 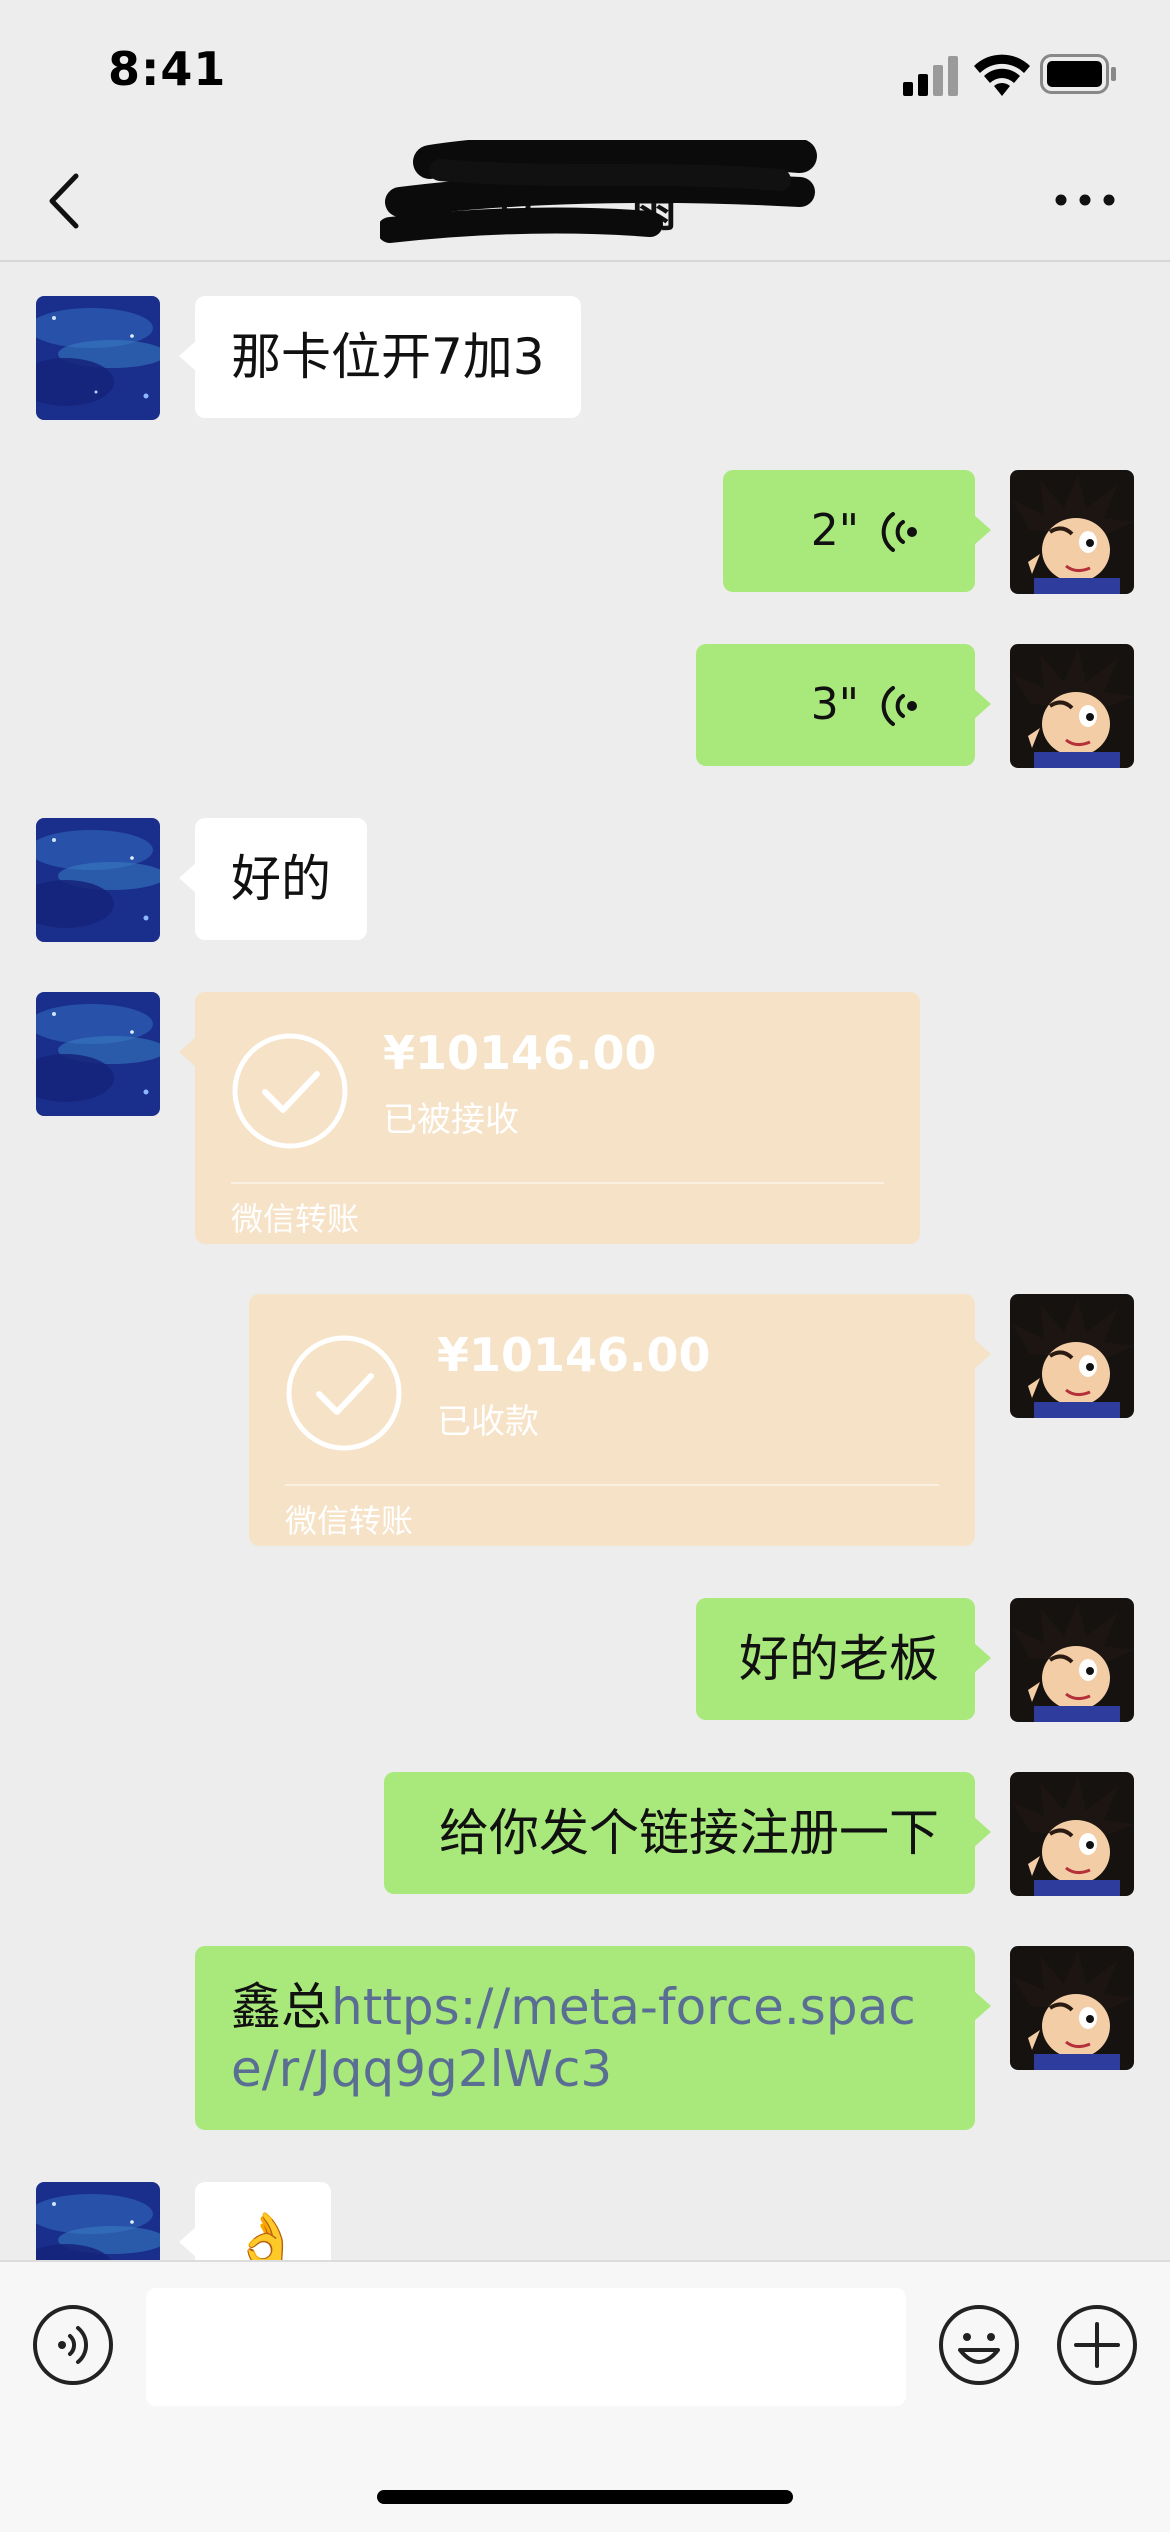 I want to click on message-text: 好的老板, so click(x=839, y=1659).